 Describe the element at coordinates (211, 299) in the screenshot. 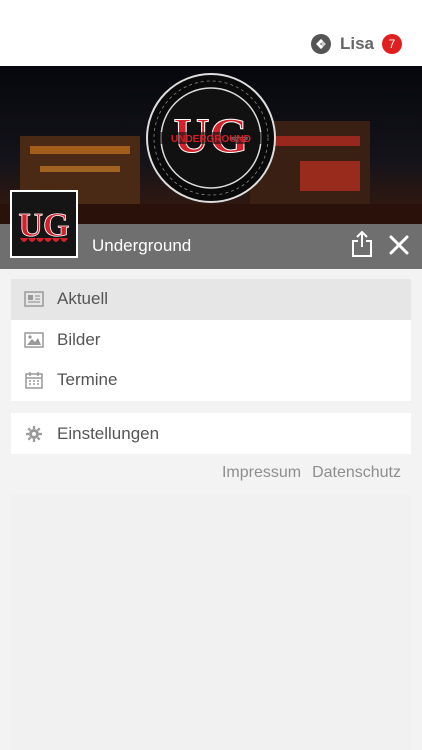

I see `menu-item-aktuell: Aktuell` at that location.